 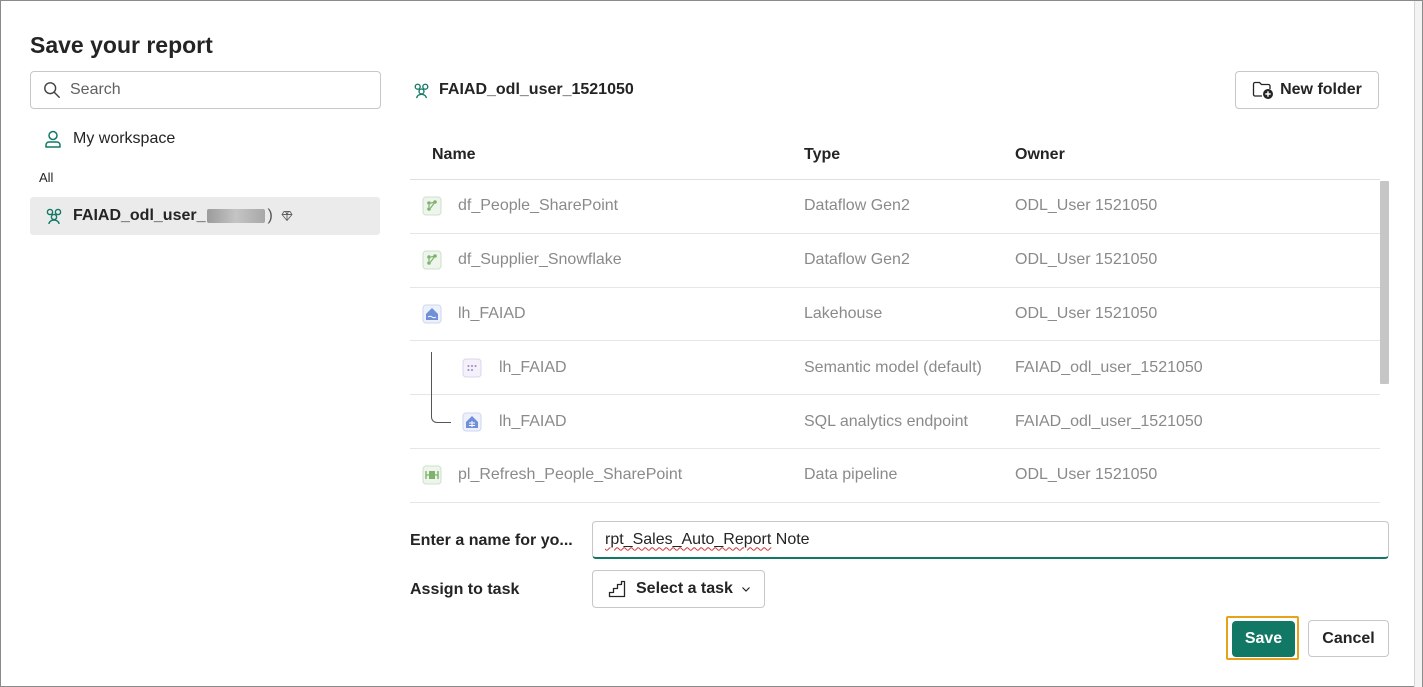 I want to click on search-input, so click(x=215, y=90).